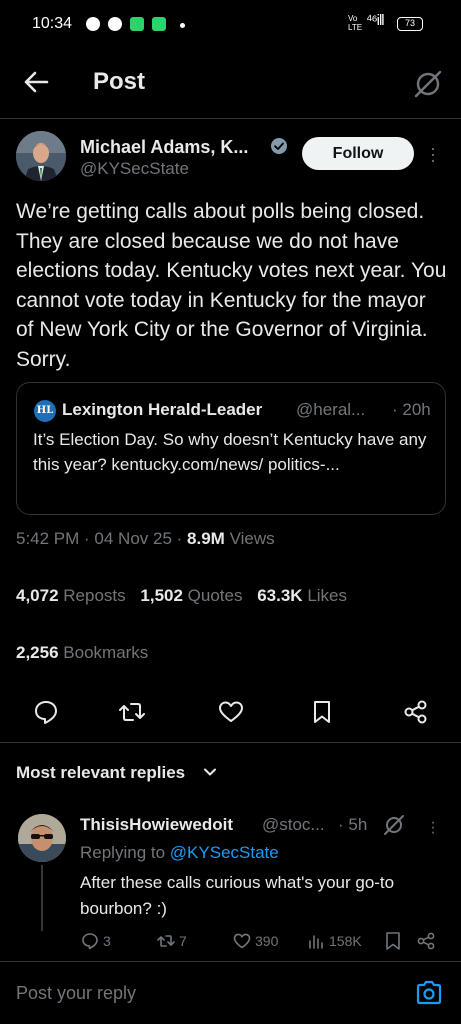 This screenshot has width=461, height=1024. What do you see at coordinates (137, 24) in the screenshot?
I see `app-notification-icon` at bounding box center [137, 24].